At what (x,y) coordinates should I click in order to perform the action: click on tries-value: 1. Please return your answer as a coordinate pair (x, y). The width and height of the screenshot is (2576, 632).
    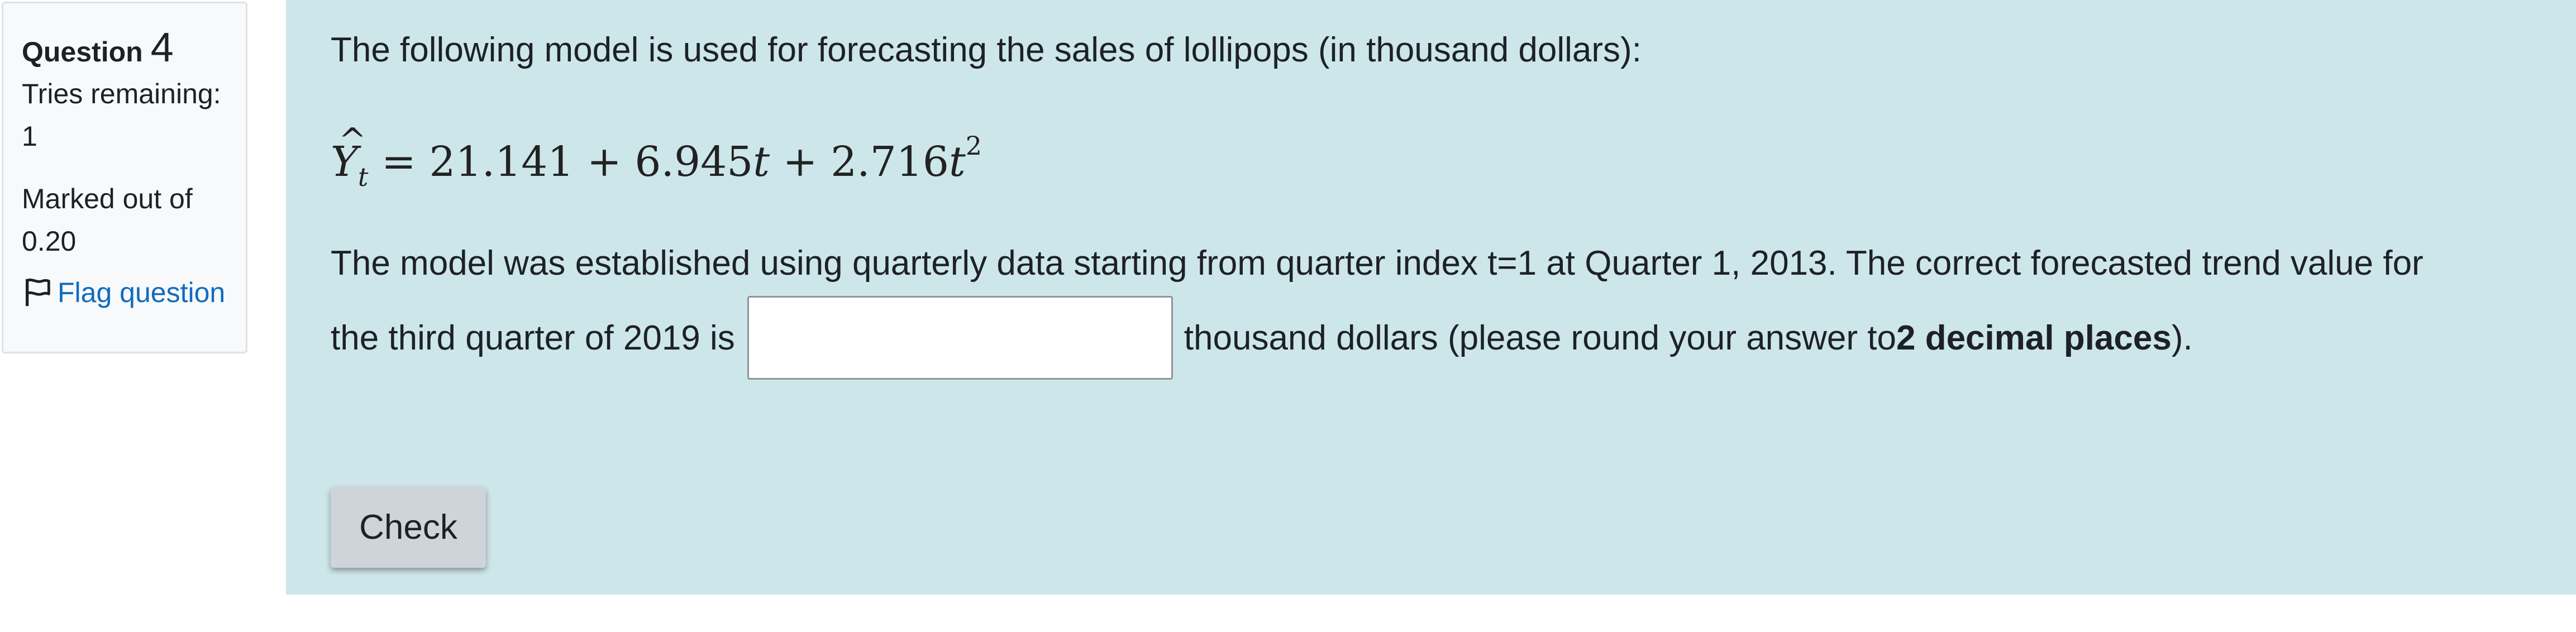
    Looking at the image, I should click on (29, 136).